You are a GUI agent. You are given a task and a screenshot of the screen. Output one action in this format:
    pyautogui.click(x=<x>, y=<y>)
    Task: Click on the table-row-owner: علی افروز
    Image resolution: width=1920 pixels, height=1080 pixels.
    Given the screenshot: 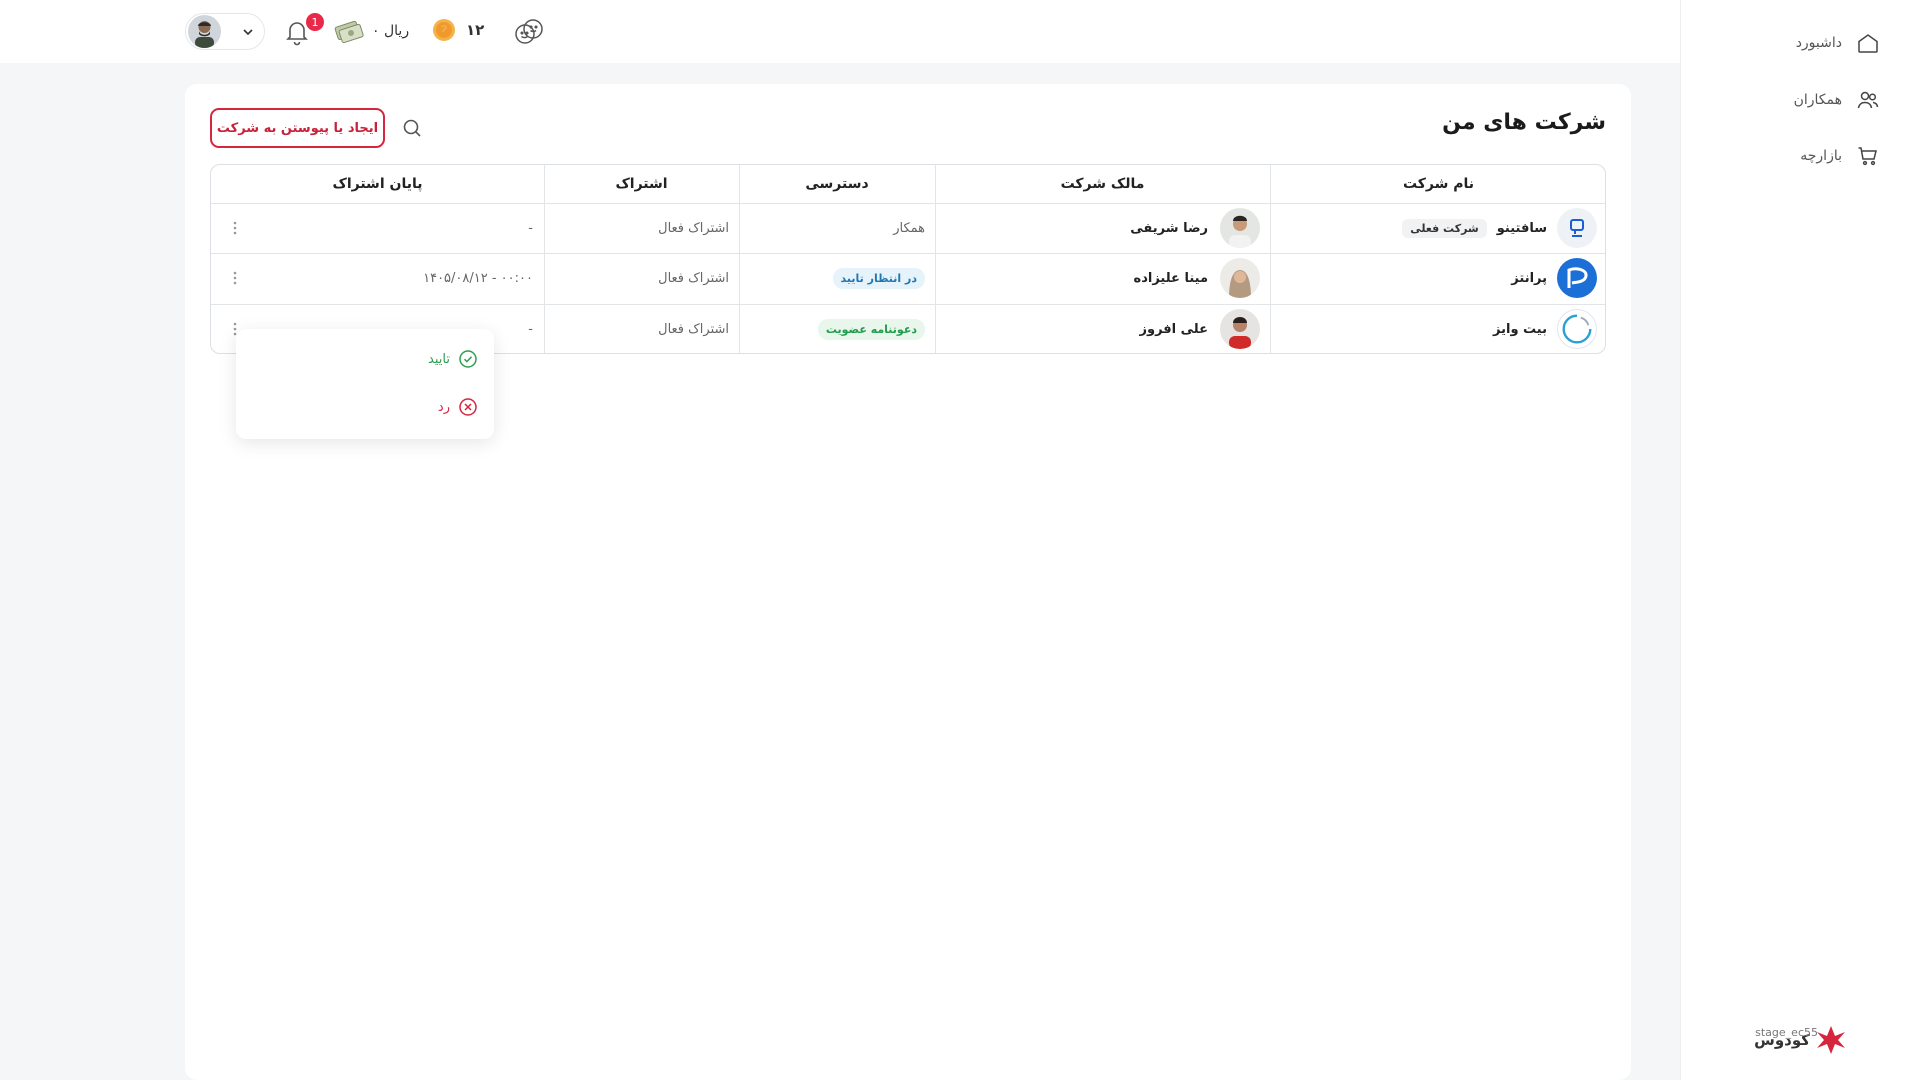 What is the action you would take?
    pyautogui.click(x=1199, y=328)
    